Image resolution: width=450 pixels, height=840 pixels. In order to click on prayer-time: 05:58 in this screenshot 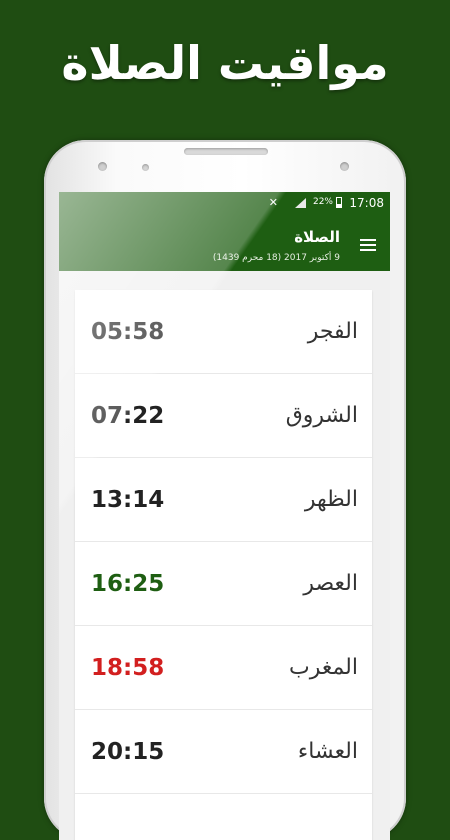, I will do `click(128, 332)`.